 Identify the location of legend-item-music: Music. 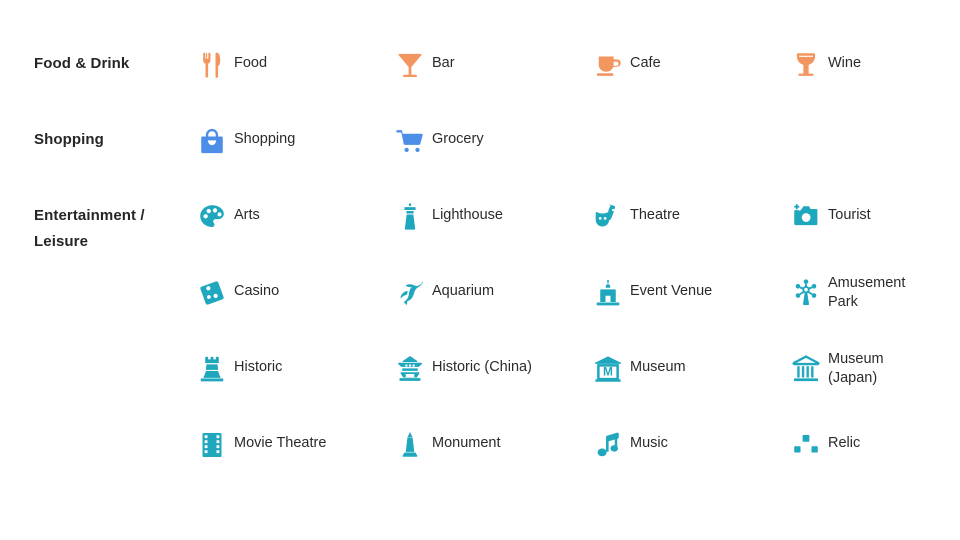
(685, 442).